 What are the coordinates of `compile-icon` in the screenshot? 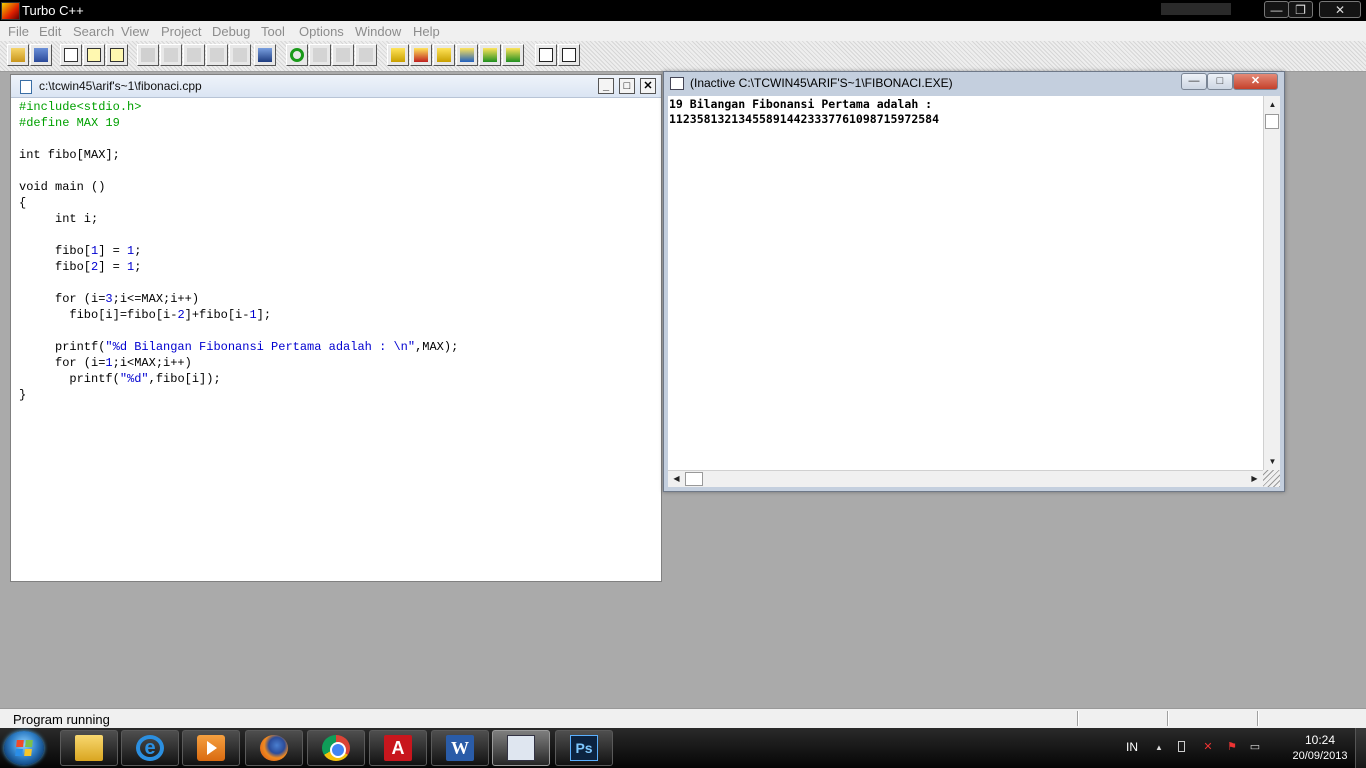 It's located at (398, 55).